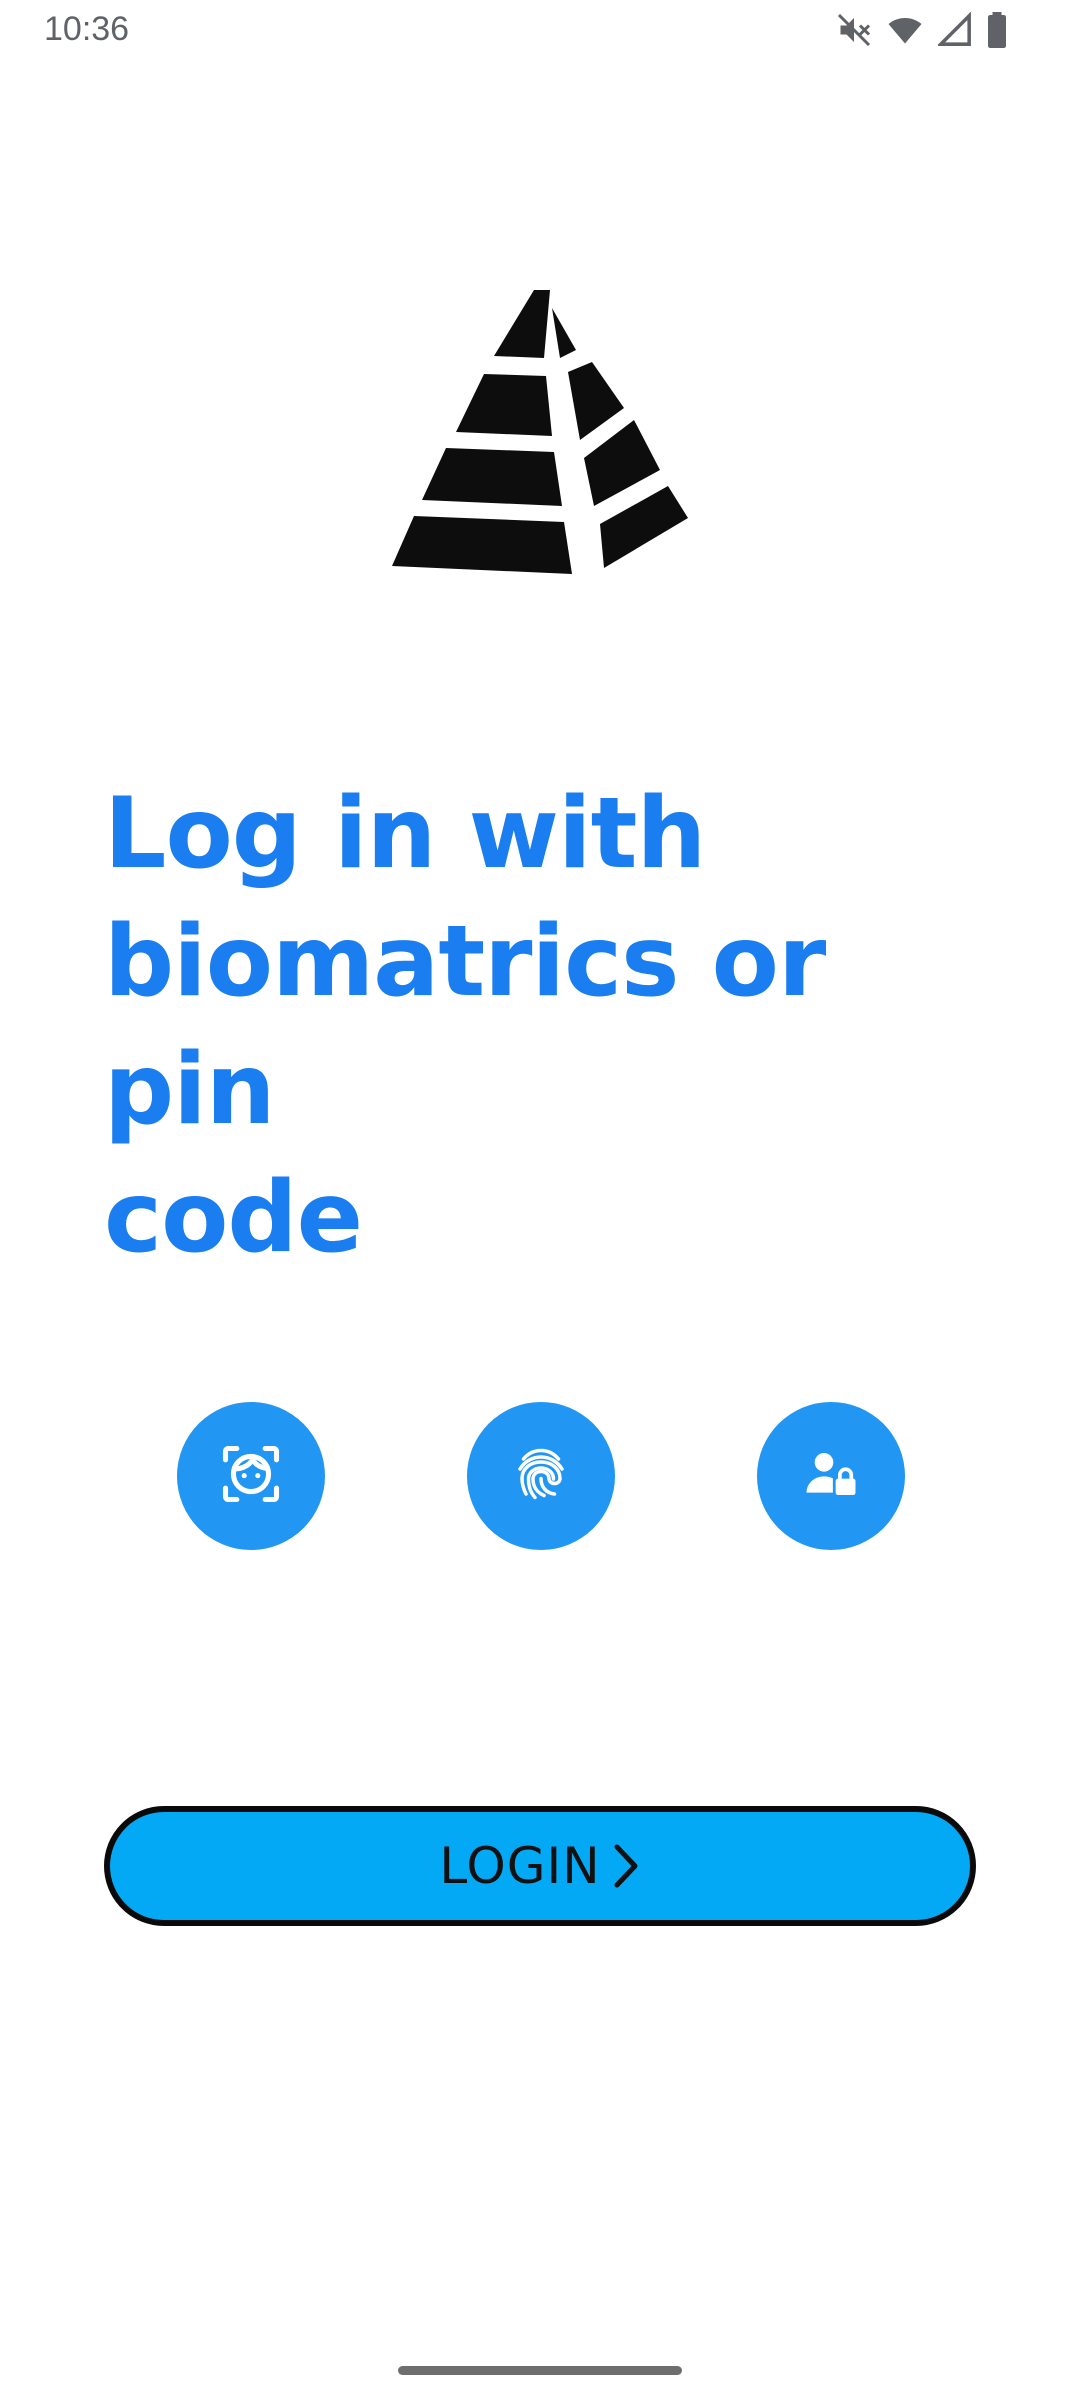 The height and width of the screenshot is (2400, 1080). Describe the element at coordinates (405, 834) in the screenshot. I see `title-line-1: Log in with` at that location.